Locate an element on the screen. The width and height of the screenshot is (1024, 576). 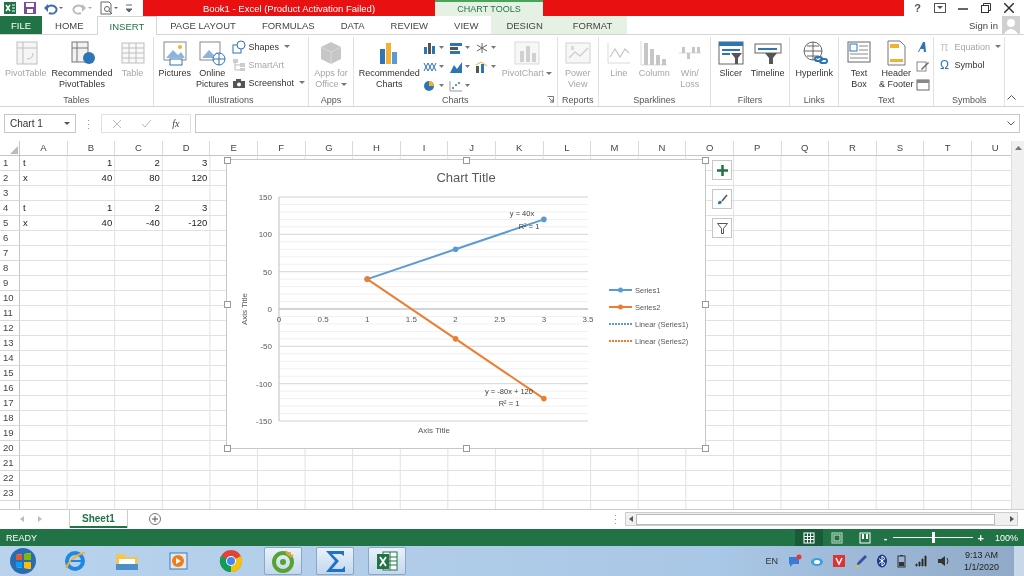
ribbon-button: Ω Symbol is located at coordinates (969, 64).